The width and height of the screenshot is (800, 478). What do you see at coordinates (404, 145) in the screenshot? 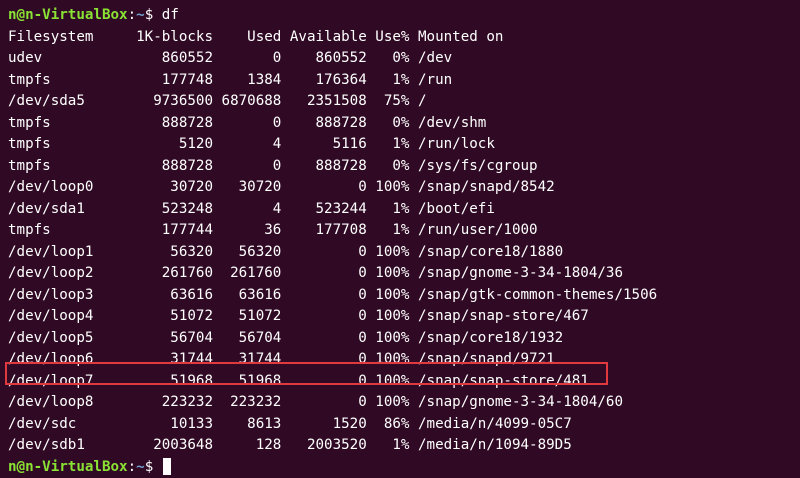
I see `output-row-tmpfs-lock: tmpfs 5120 4 5116 1% /run/lock` at bounding box center [404, 145].